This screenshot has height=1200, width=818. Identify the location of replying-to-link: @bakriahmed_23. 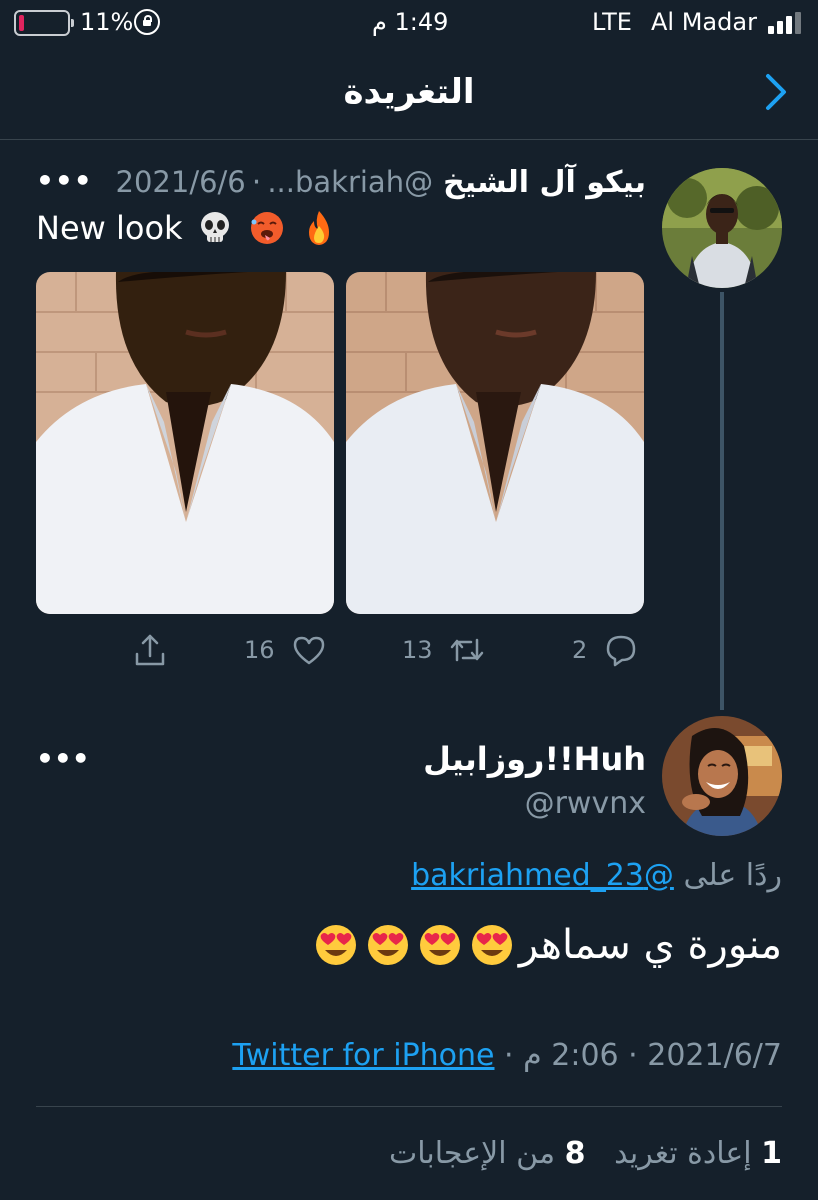
(542, 875).